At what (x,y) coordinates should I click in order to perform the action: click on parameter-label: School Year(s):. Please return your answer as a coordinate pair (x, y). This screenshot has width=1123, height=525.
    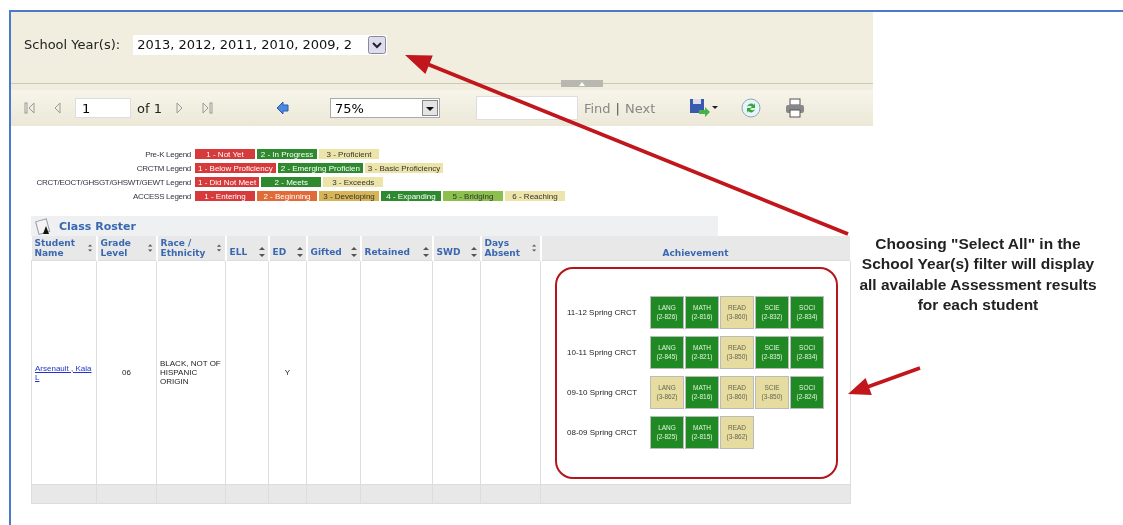
    Looking at the image, I should click on (72, 44).